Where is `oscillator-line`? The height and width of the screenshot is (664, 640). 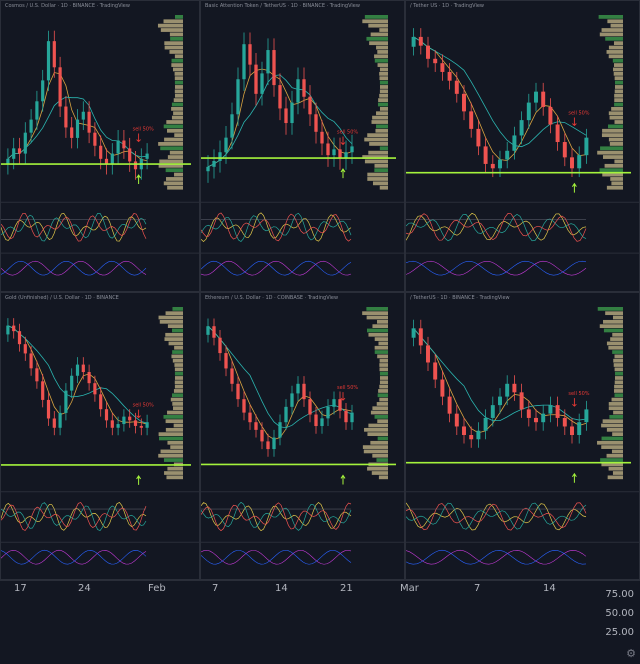 oscillator-line is located at coordinates (74, 516).